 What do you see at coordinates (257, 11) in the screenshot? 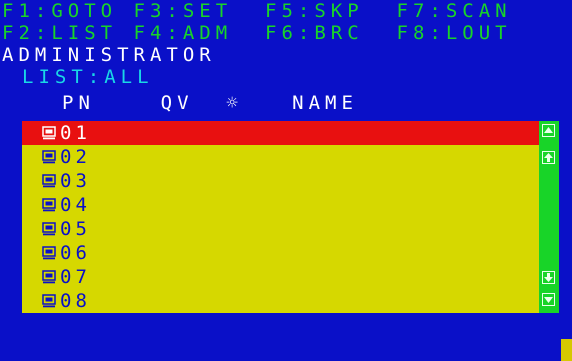
I see `hotkey-row-1: F1:GOTO F3:SET F5:SKP F7:SCAN` at bounding box center [257, 11].